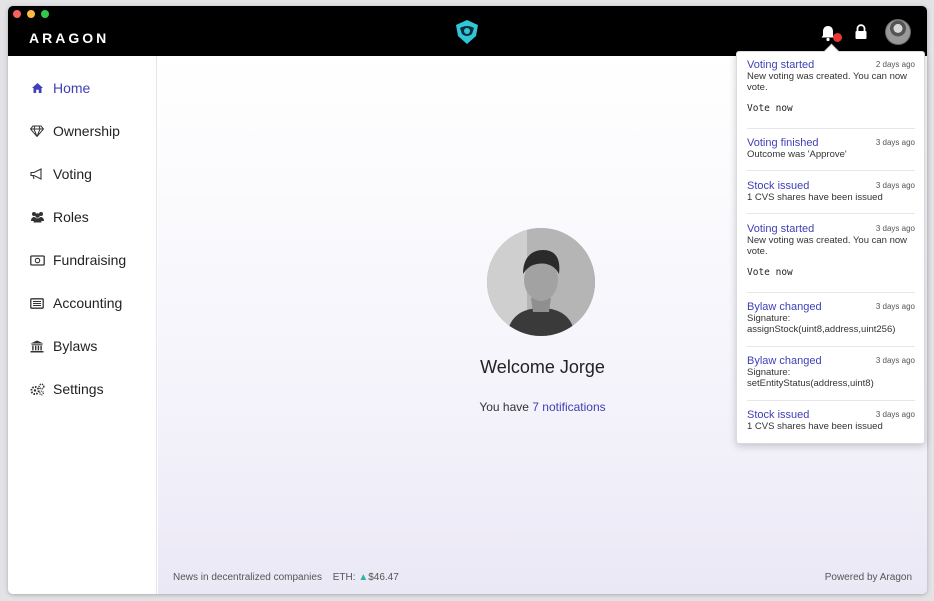  I want to click on money-icon, so click(37, 260).